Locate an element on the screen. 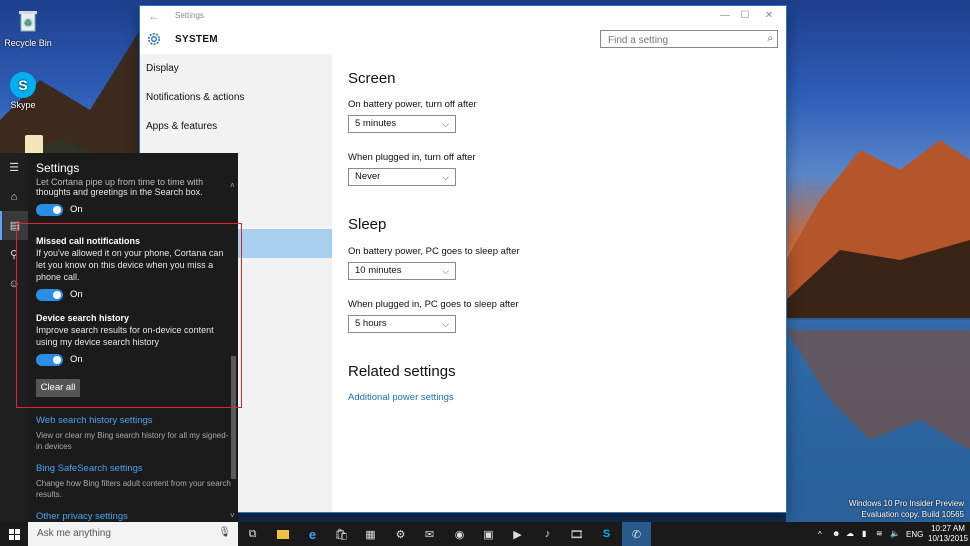  dropdown-value: Never is located at coordinates (368, 176).